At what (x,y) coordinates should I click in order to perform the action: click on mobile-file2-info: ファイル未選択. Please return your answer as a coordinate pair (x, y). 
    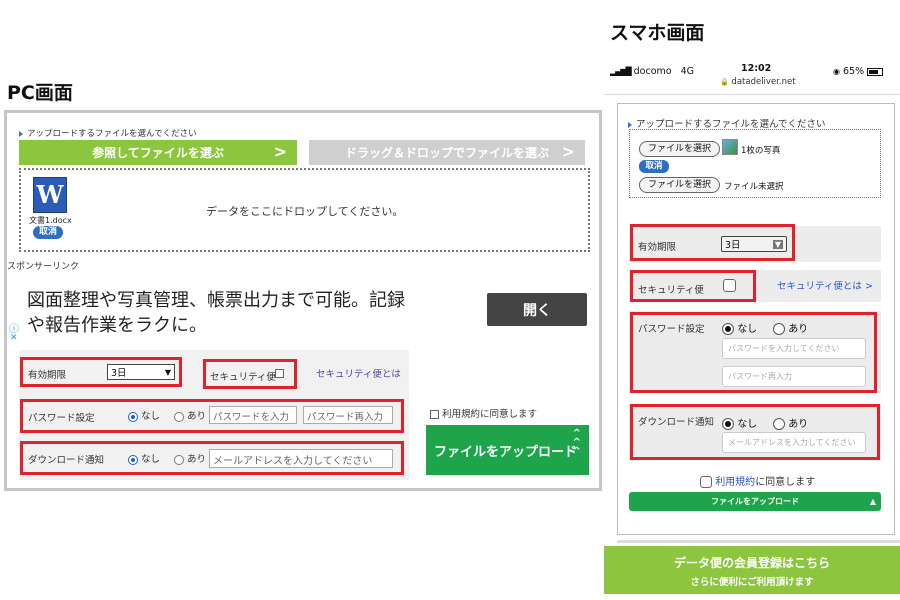
    Looking at the image, I should click on (754, 187).